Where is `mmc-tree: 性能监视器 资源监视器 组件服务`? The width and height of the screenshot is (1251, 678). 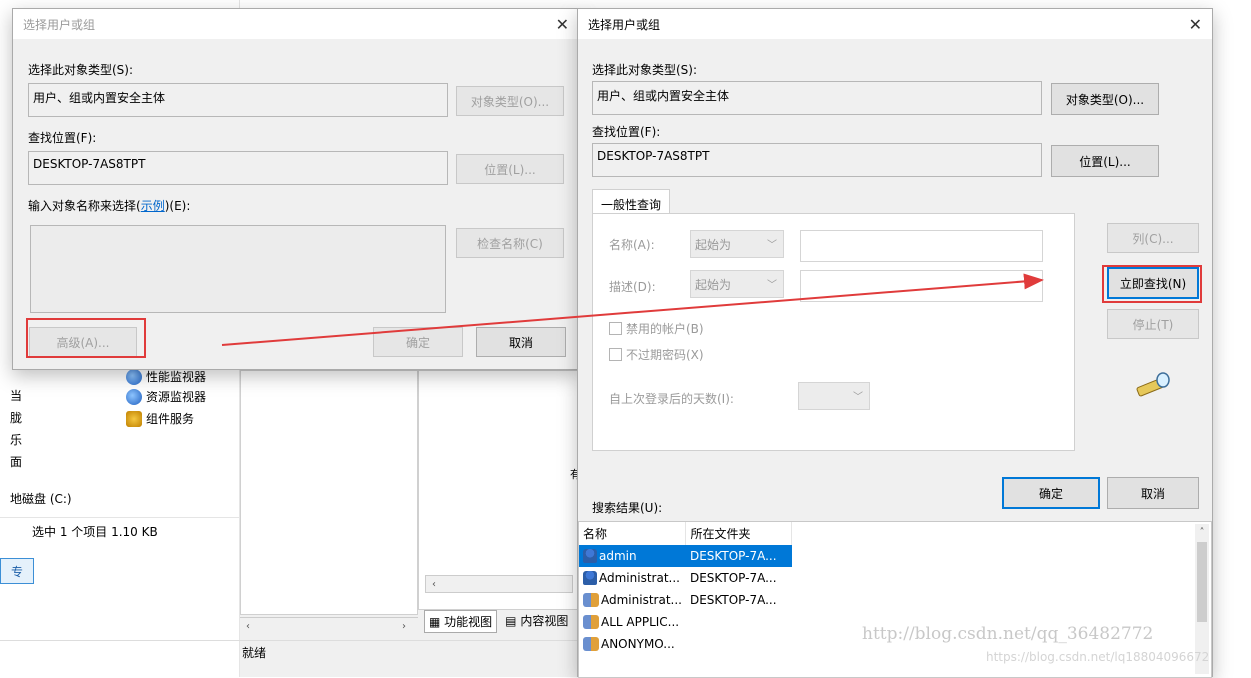 mmc-tree: 性能监视器 资源监视器 组件服务 is located at coordinates (165, 441).